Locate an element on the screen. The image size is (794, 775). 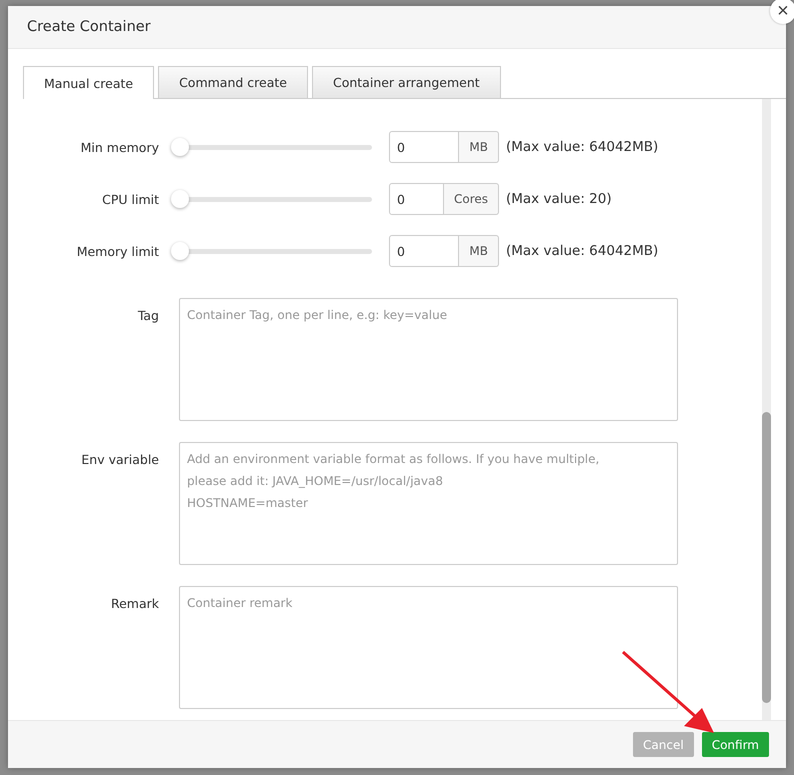
max-value-note: (Max value: 20) is located at coordinates (559, 199).